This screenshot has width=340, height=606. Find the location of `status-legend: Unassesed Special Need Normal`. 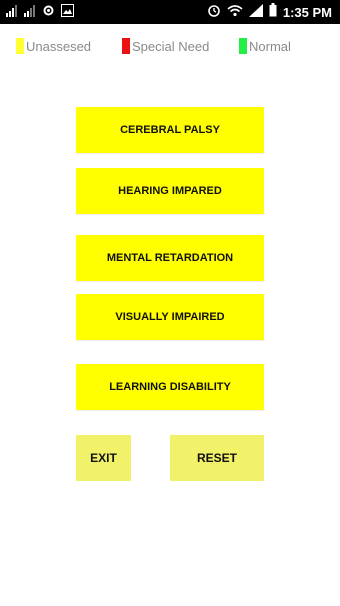

status-legend: Unassesed Special Need Normal is located at coordinates (170, 48).